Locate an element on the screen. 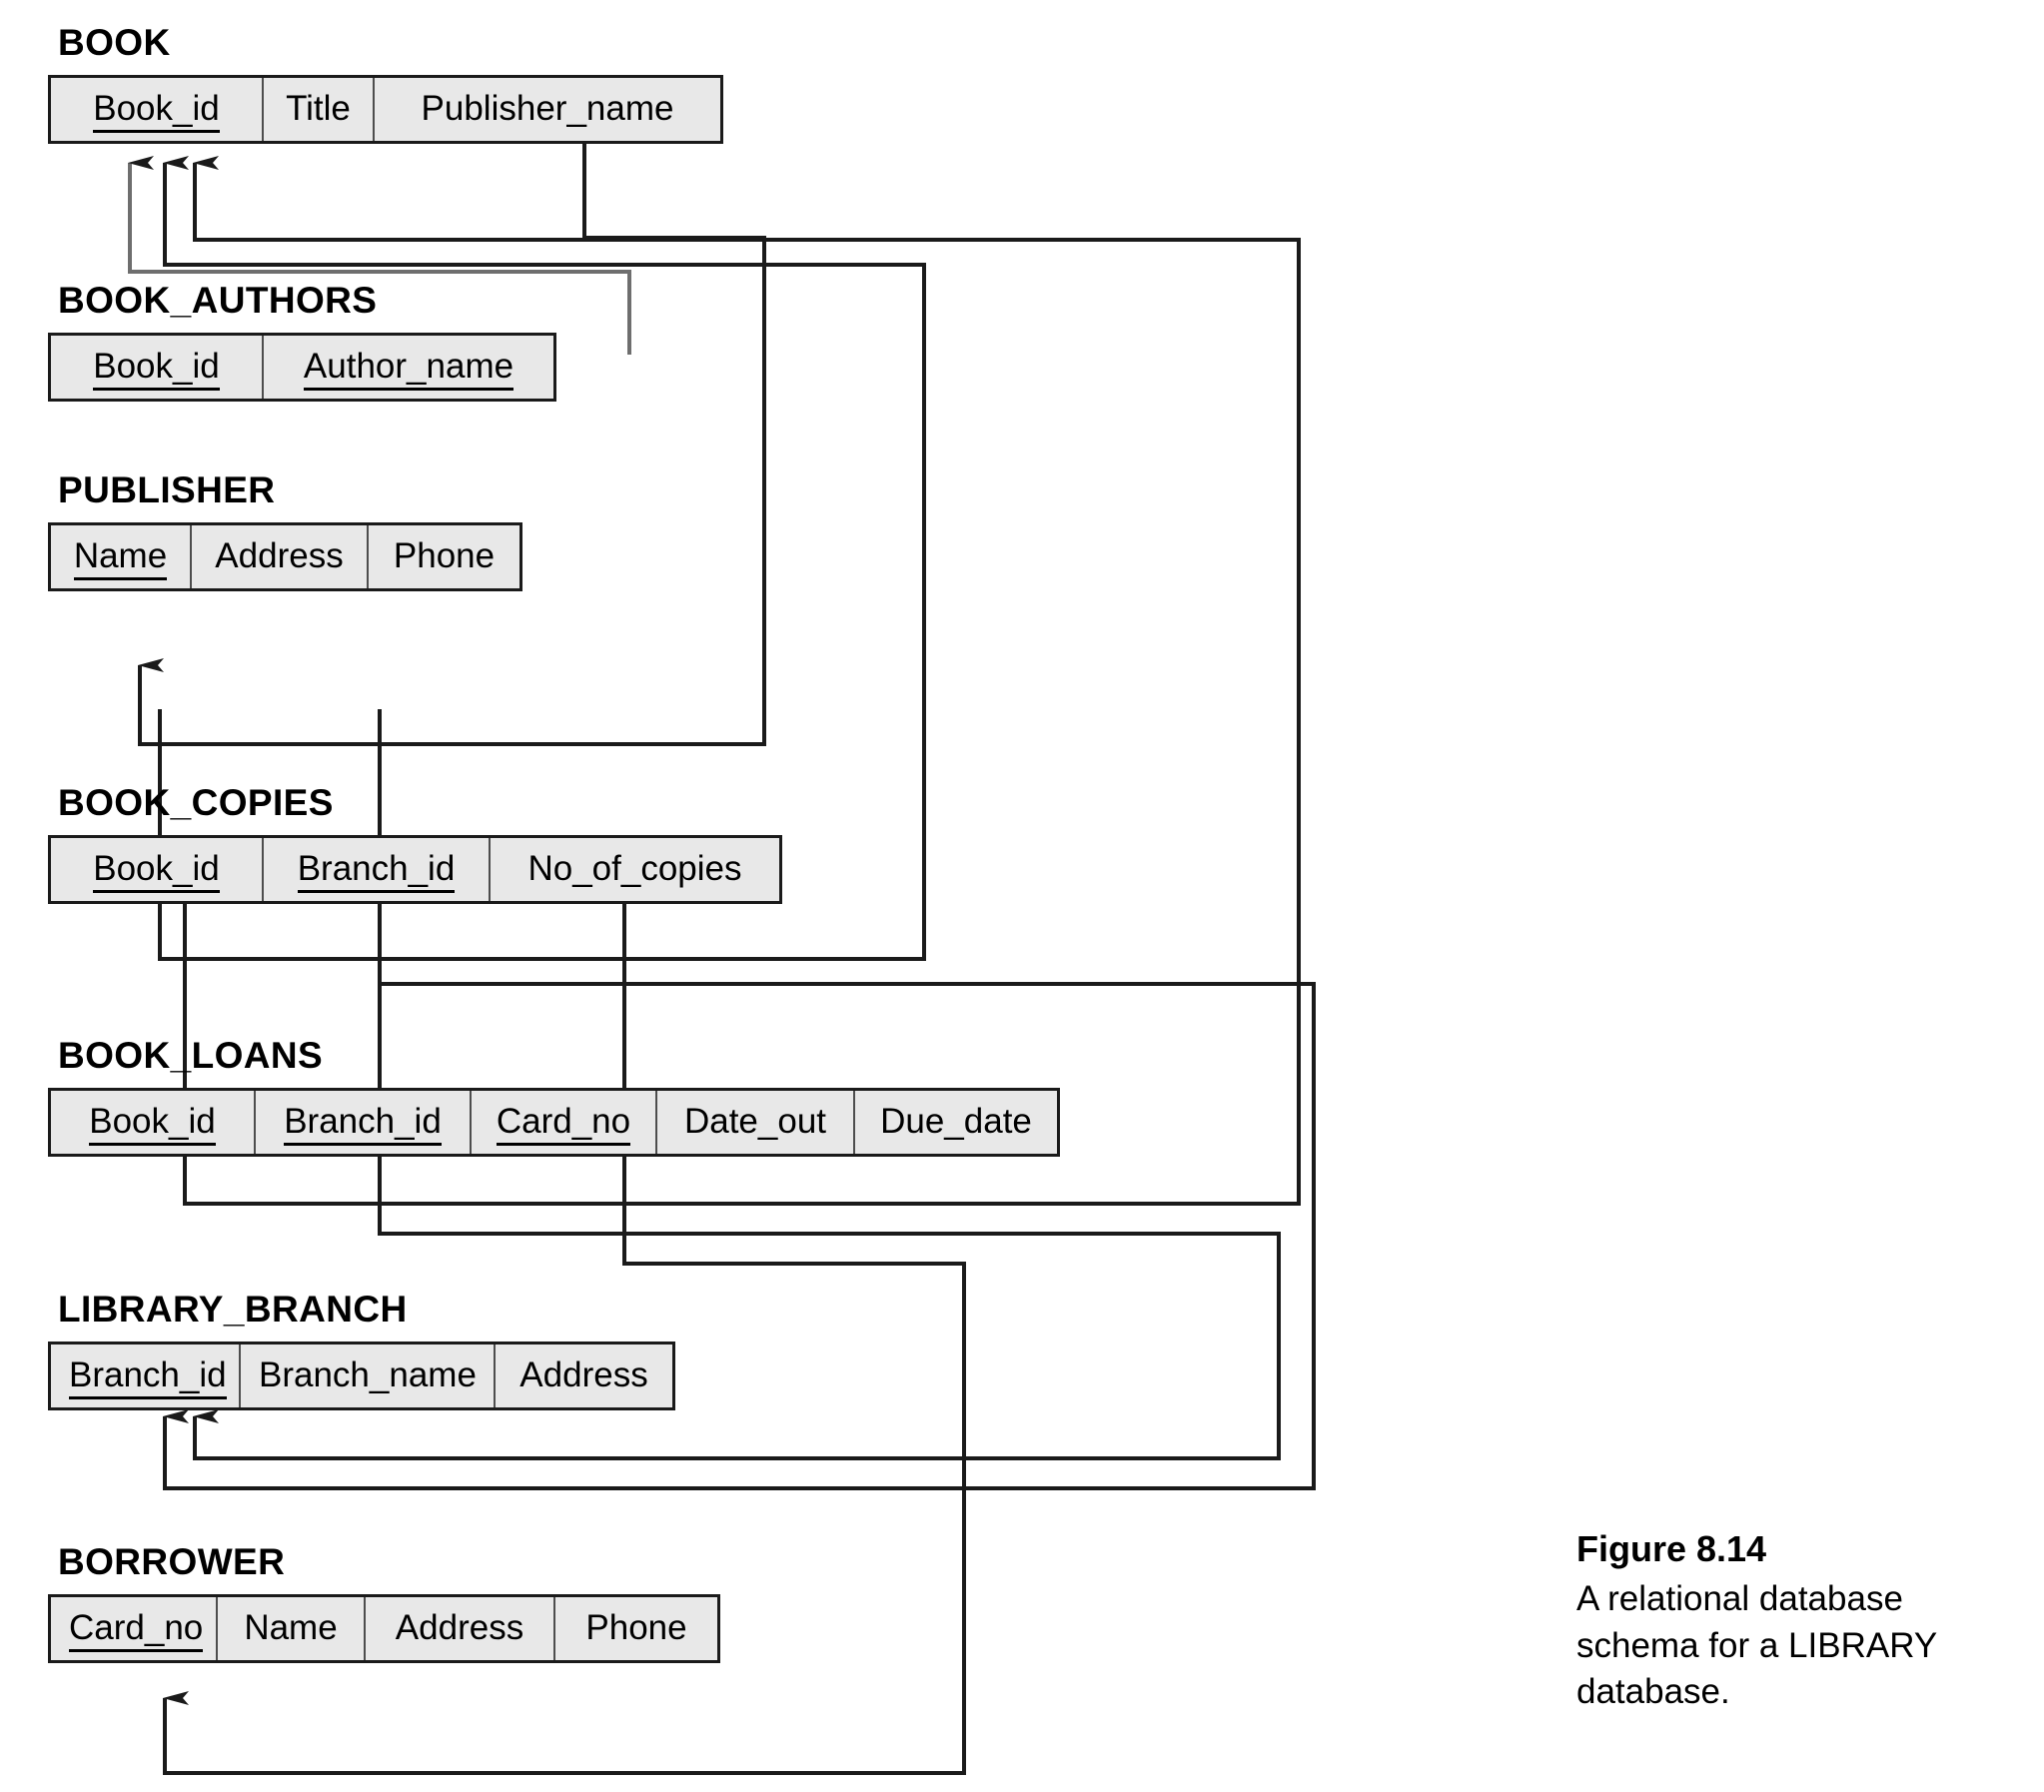 This screenshot has width=2044, height=1792. attribute-bookloans-branch-id: Branch_id is located at coordinates (364, 1122).